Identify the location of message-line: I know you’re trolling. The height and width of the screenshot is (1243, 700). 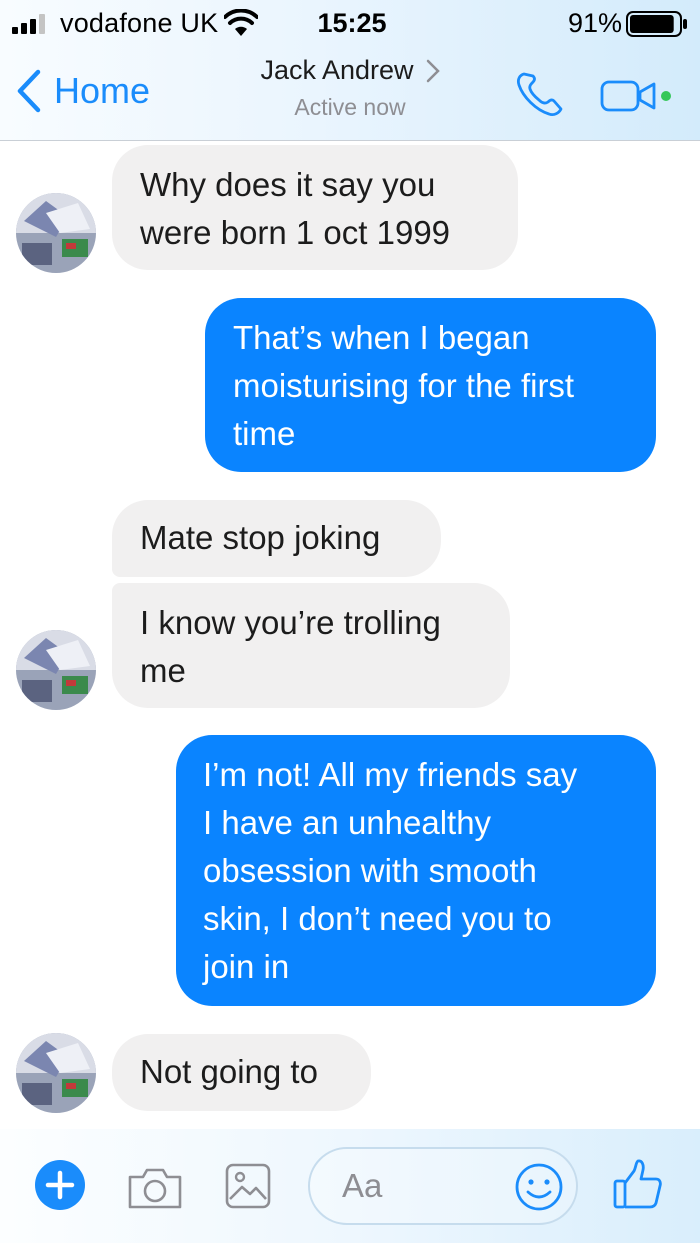
(290, 622).